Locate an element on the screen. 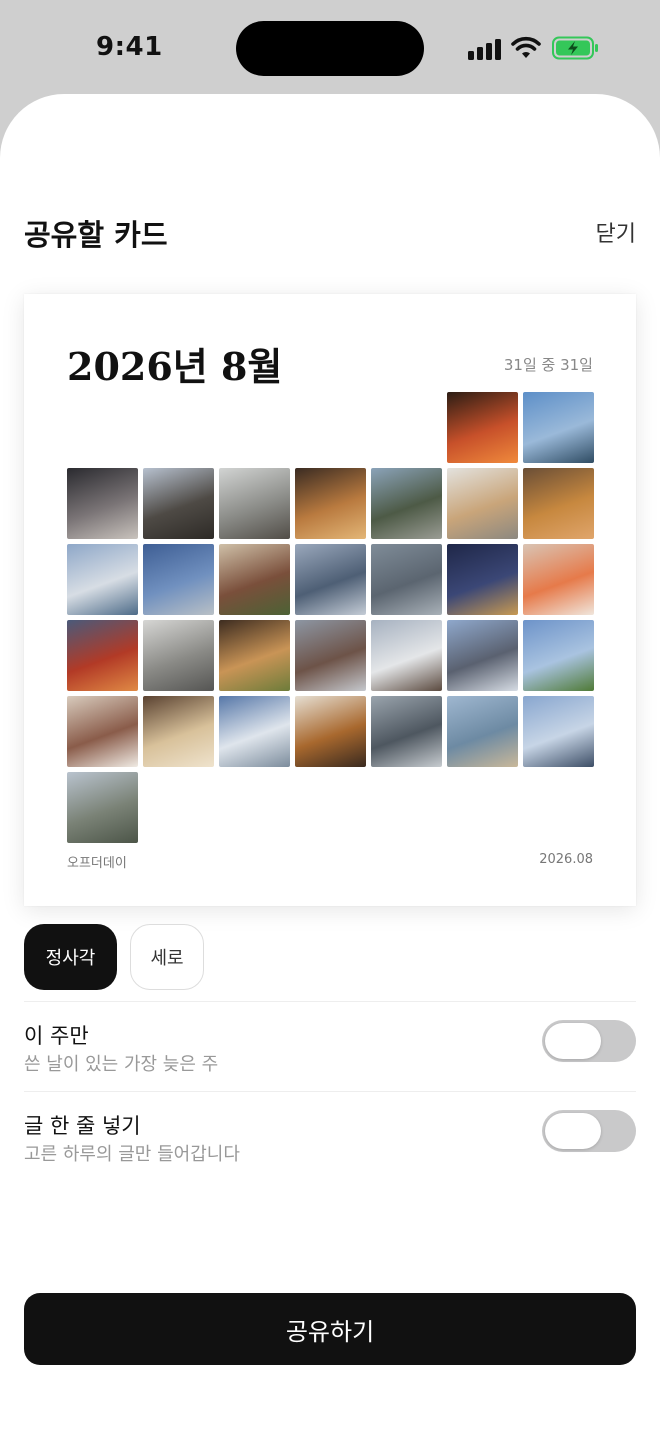 This screenshot has height=1434, width=660. add-text-toggle is located at coordinates (589, 1131).